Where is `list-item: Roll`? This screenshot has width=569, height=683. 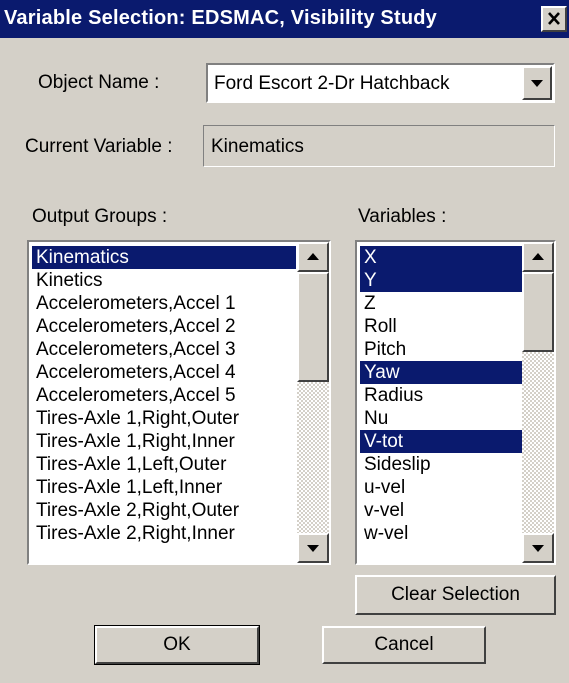
list-item: Roll is located at coordinates (441, 326).